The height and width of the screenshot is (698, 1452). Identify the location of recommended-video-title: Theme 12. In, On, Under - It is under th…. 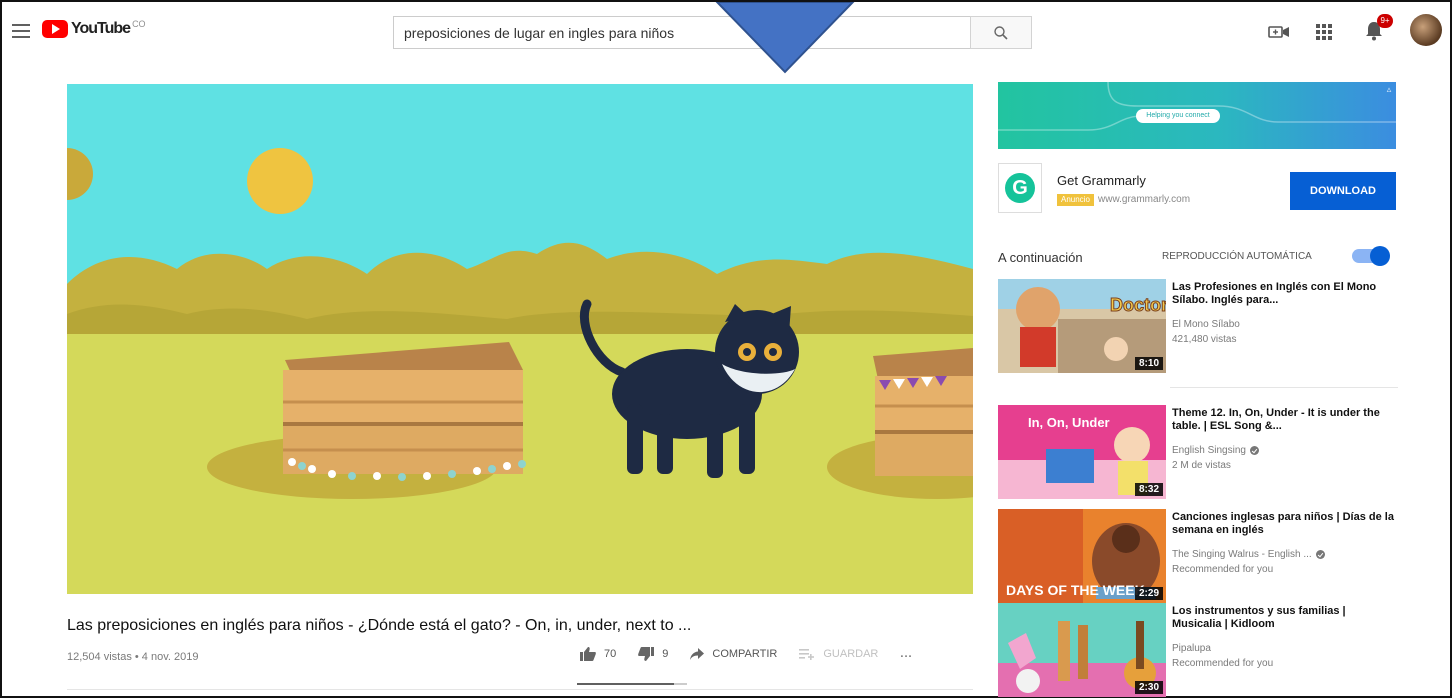
(1284, 420).